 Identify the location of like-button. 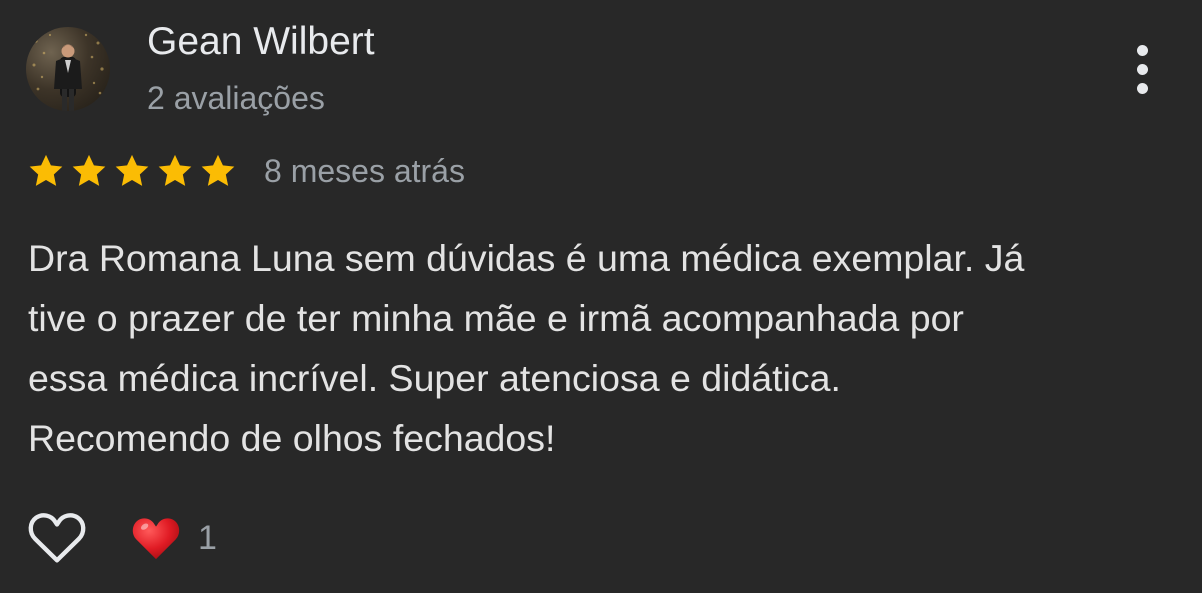
(57, 538).